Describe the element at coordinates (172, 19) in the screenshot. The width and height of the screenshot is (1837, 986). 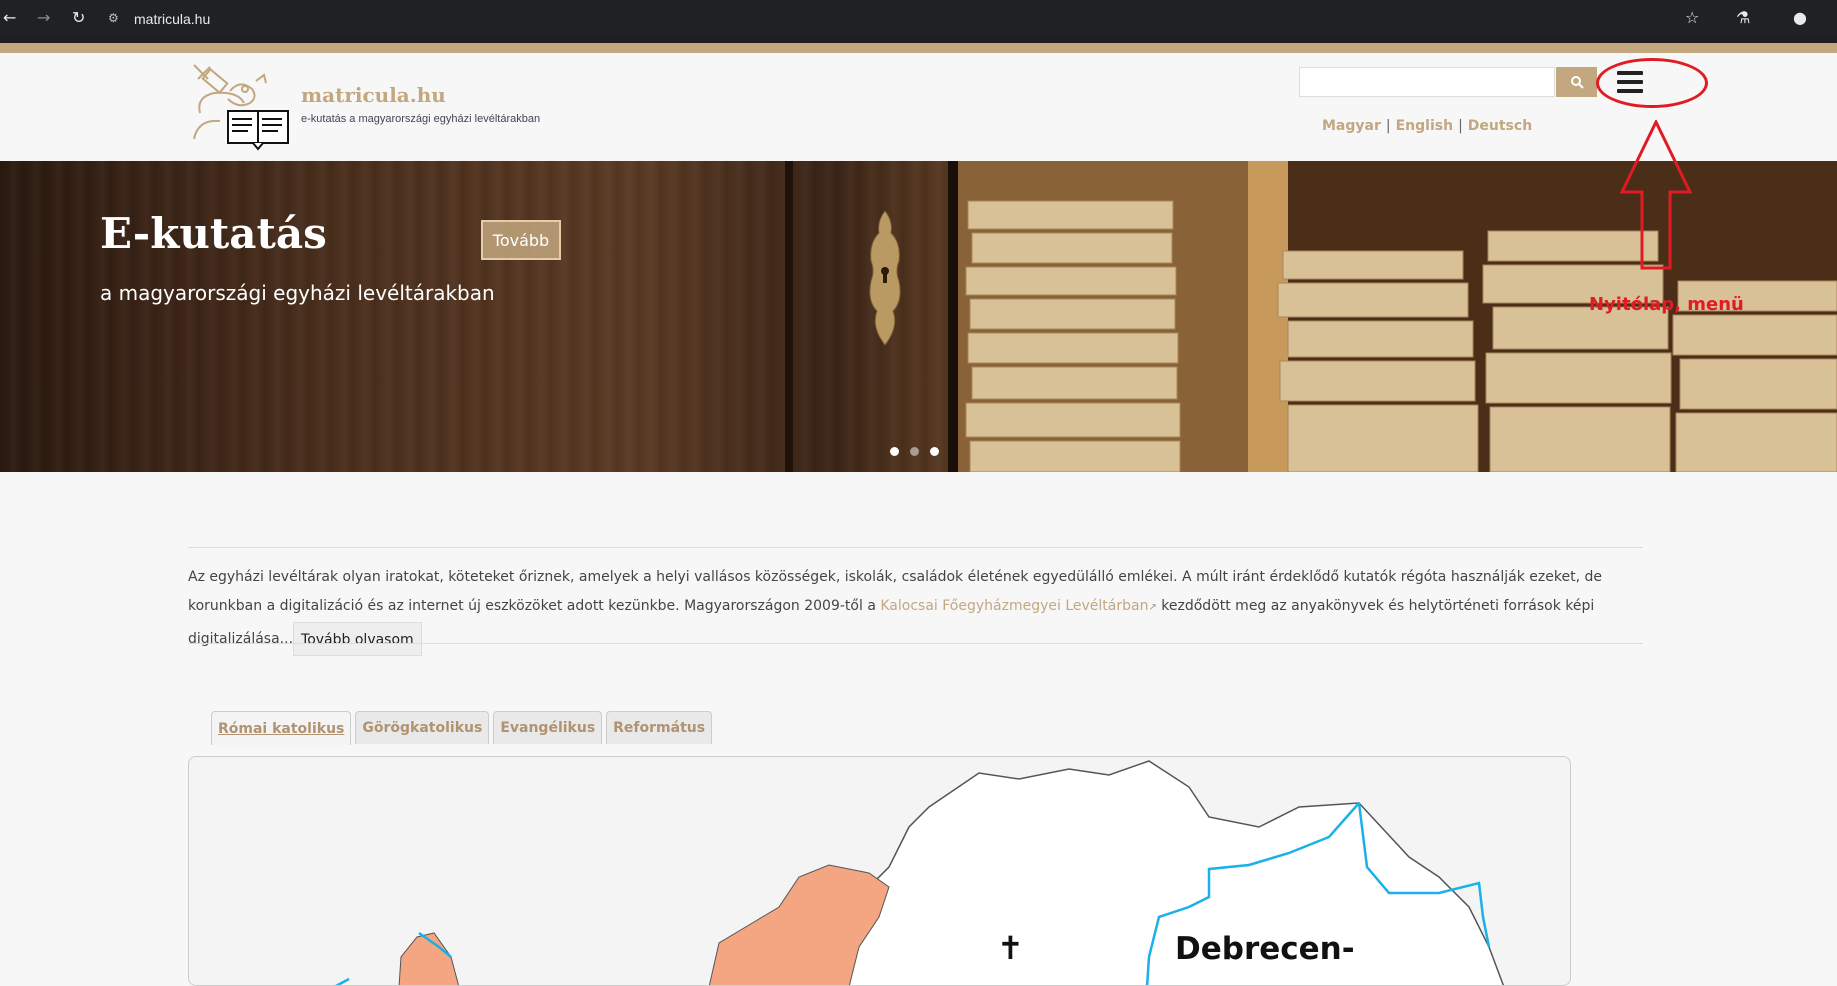
I see `url-text: matricula.hu` at that location.